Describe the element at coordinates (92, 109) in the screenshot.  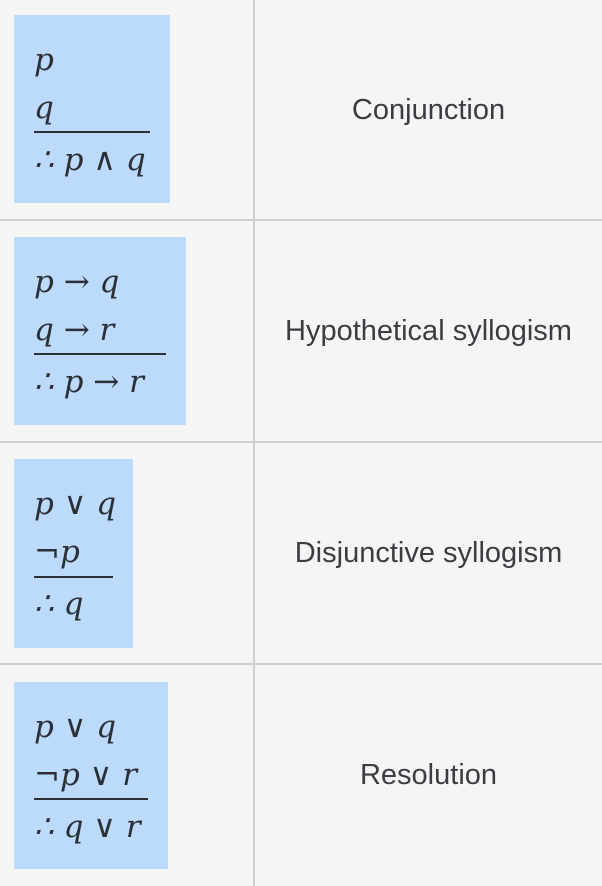
I see `rule-formula: p q ∴ p ∧ q` at that location.